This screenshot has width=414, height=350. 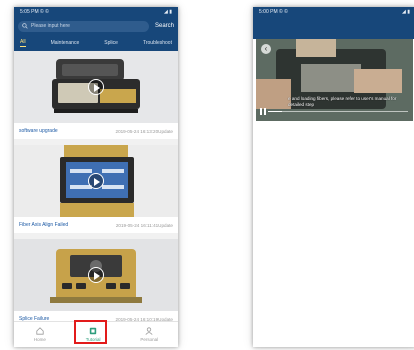 What do you see at coordinates (43, 225) in the screenshot?
I see `video-title: Fiber Axis Align Failed` at bounding box center [43, 225].